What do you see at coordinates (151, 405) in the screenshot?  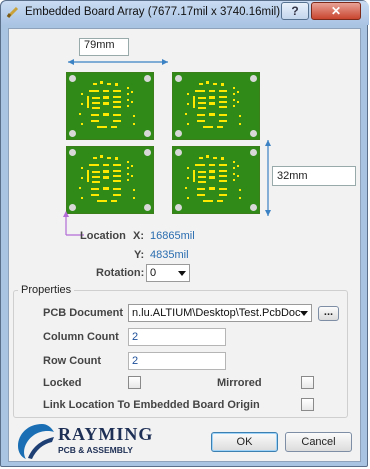 I see `link-location-label: Link Location To Embedded Board Origin` at bounding box center [151, 405].